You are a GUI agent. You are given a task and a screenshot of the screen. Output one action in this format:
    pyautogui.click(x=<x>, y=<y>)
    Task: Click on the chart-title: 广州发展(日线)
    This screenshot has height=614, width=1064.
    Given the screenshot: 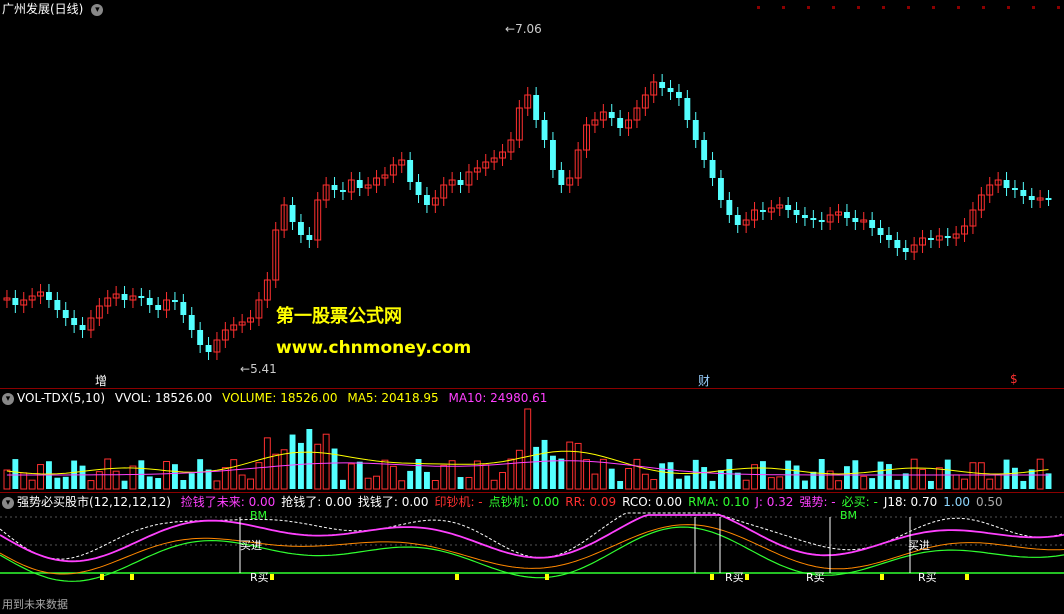 What is the action you would take?
    pyautogui.click(x=43, y=9)
    